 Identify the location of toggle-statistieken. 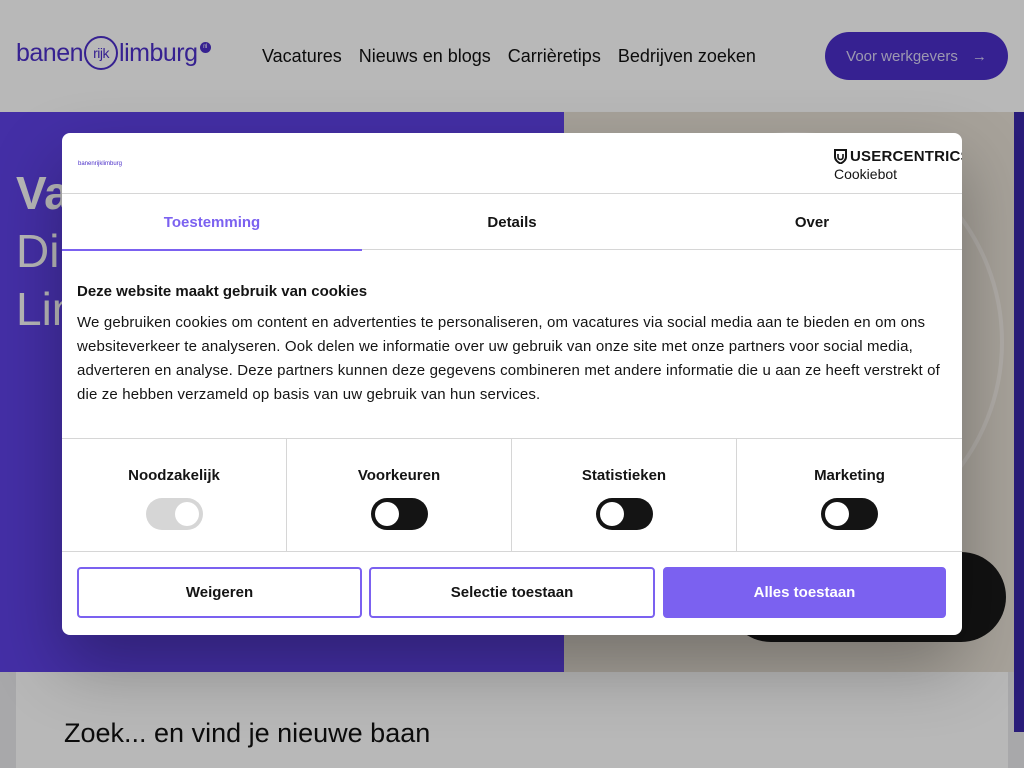
(624, 514).